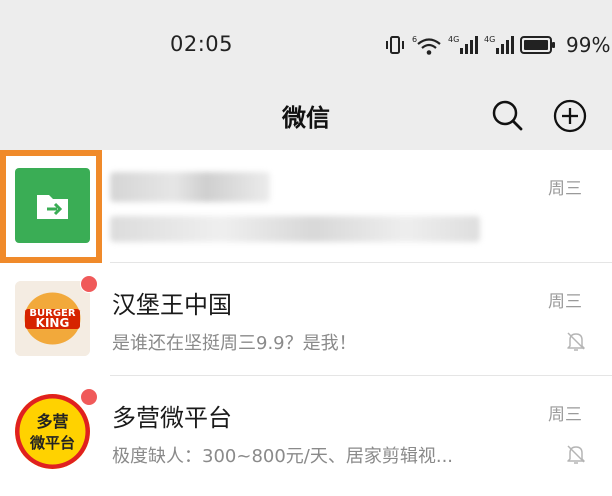 This screenshot has width=612, height=496. What do you see at coordinates (51, 206) in the screenshot?
I see `highlight-box` at bounding box center [51, 206].